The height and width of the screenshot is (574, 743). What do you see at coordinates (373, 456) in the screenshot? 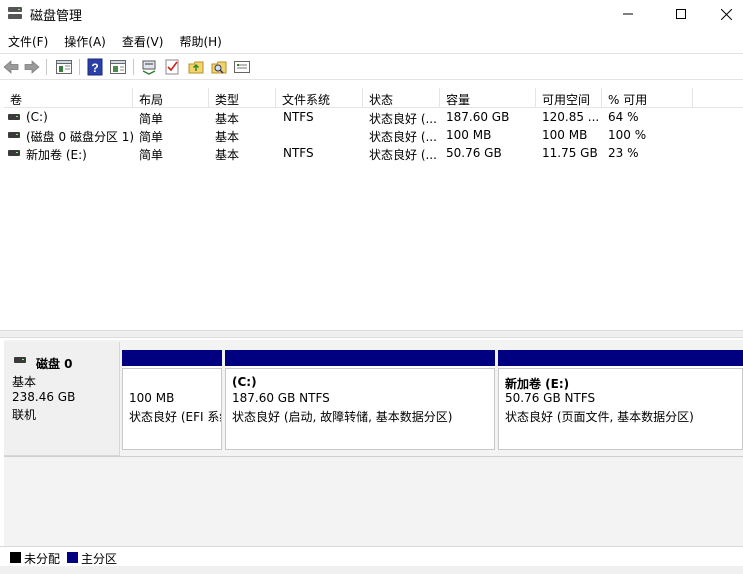
I see `disk-row-divider` at bounding box center [373, 456].